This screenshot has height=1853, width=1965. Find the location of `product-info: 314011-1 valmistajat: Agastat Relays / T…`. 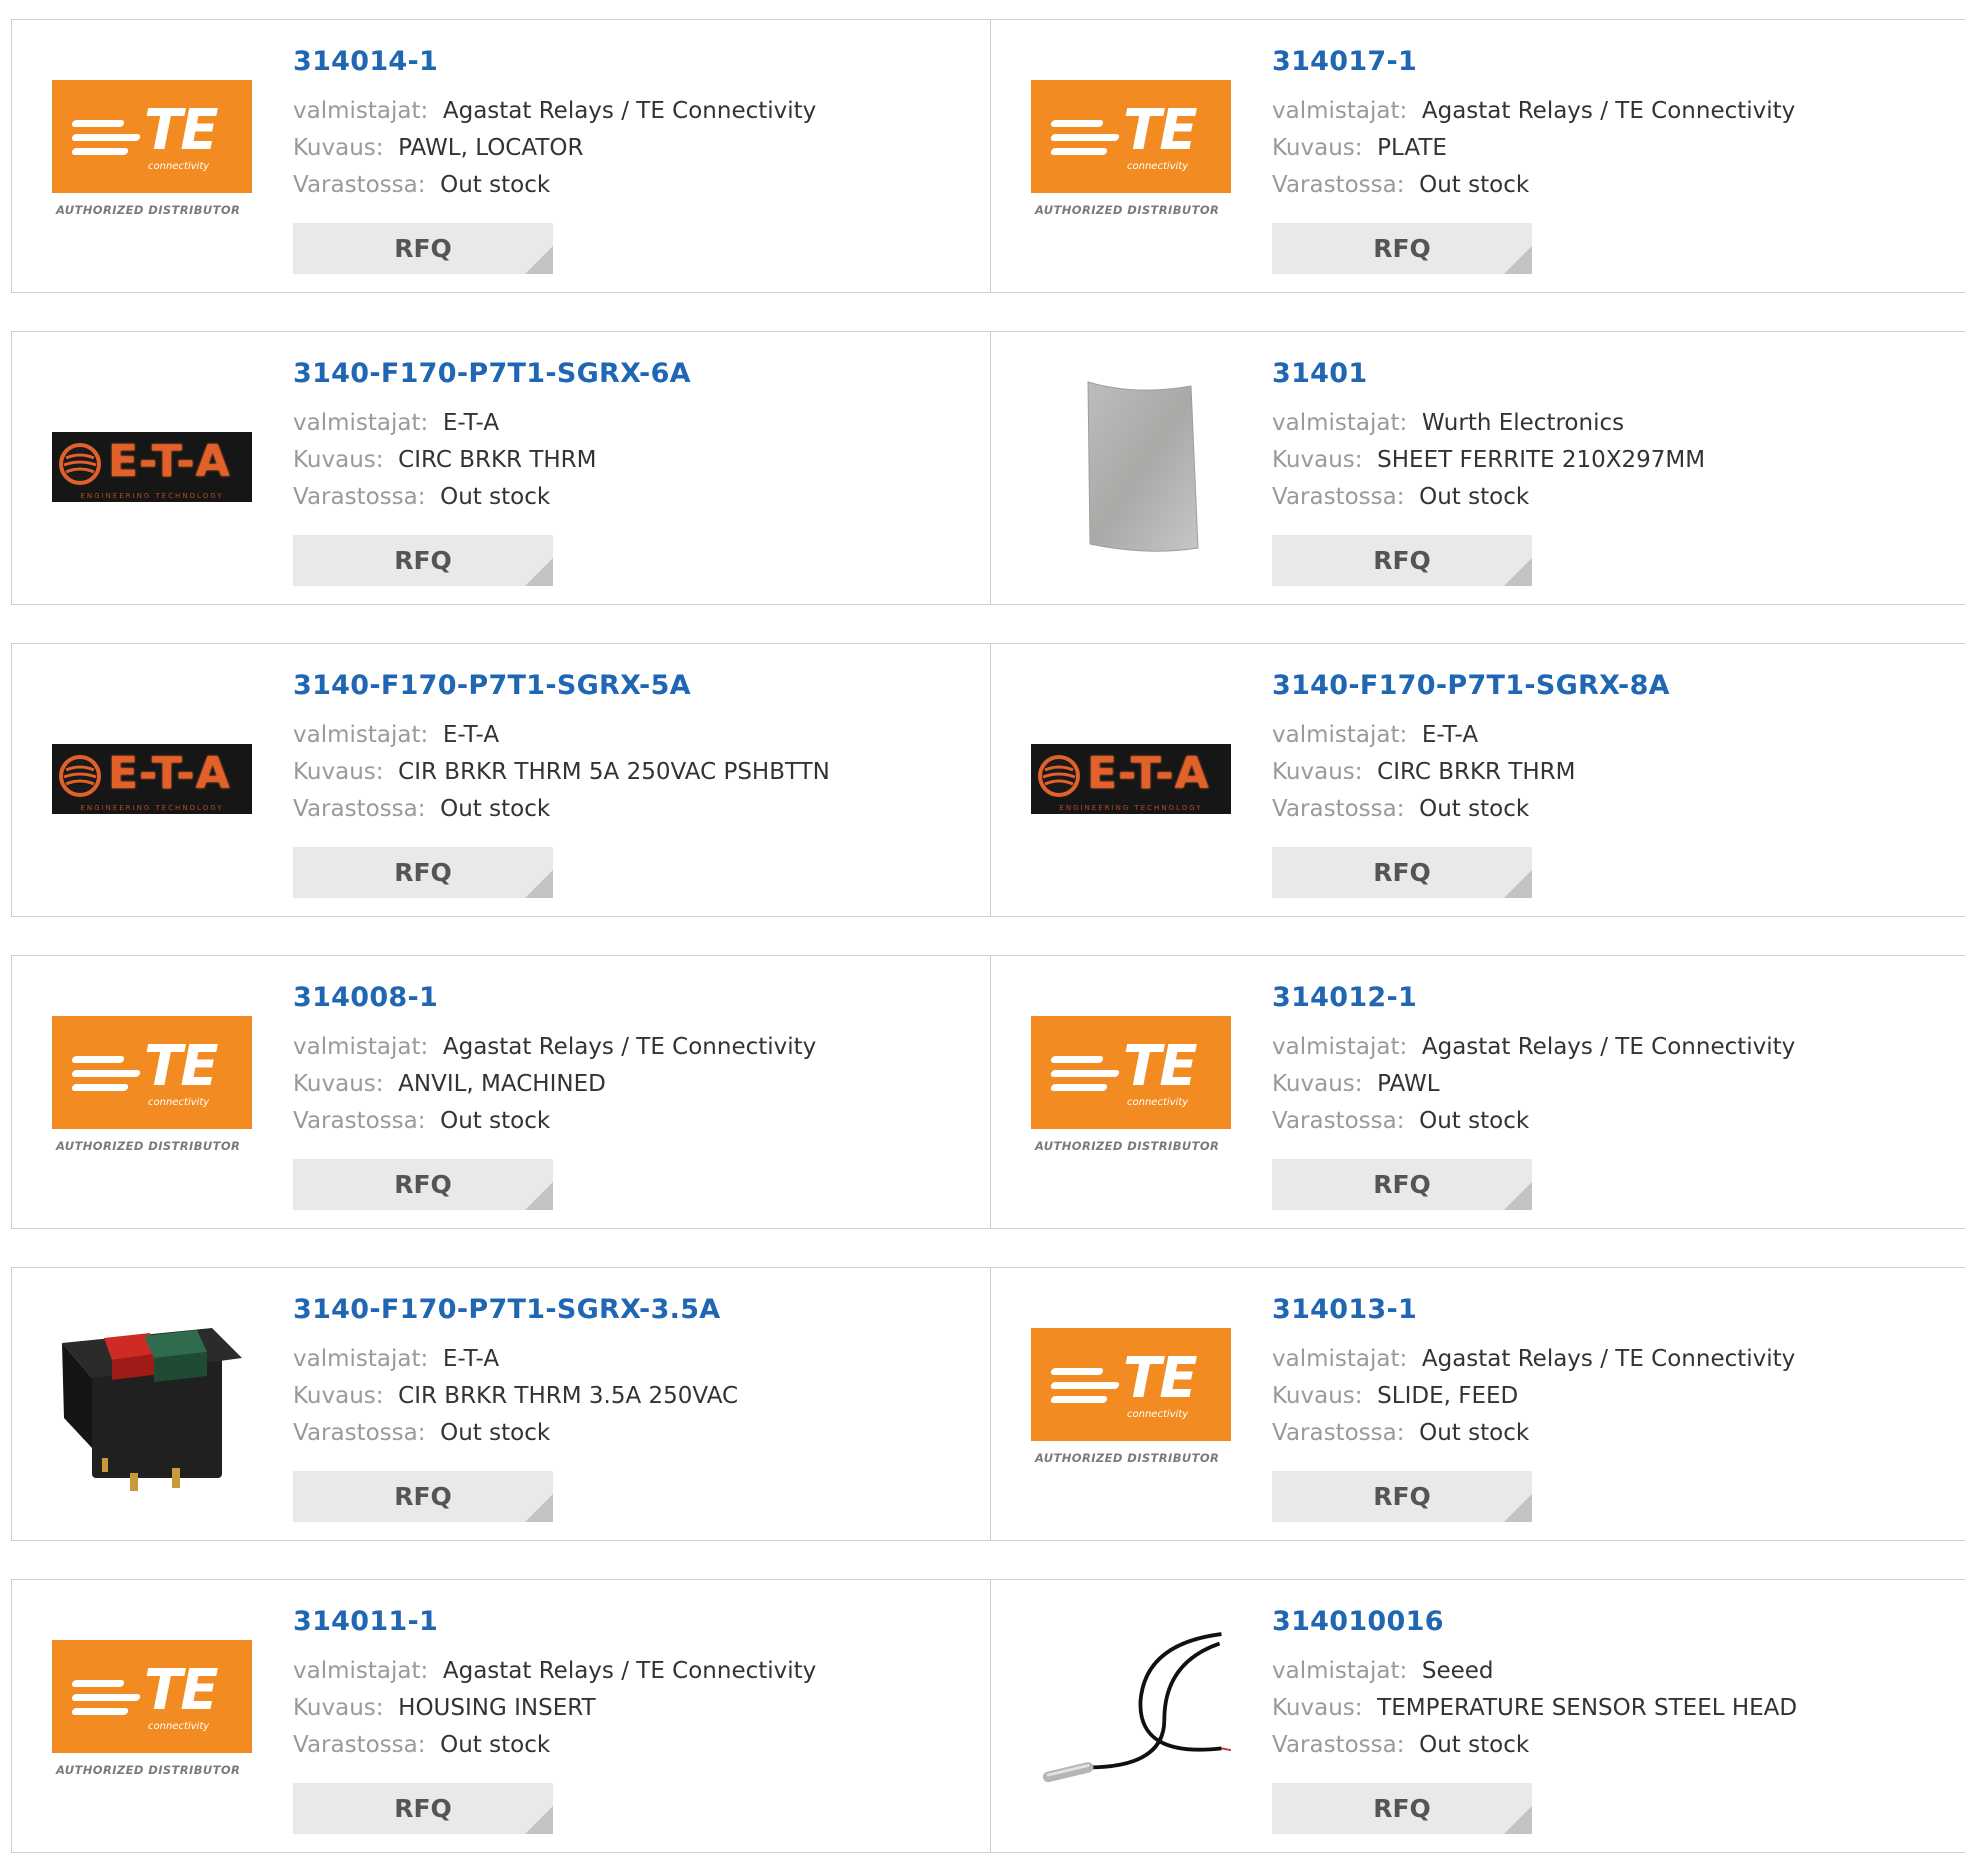

product-info: 314011-1 valmistajat: Agastat Relays / T… is located at coordinates (631, 1686).